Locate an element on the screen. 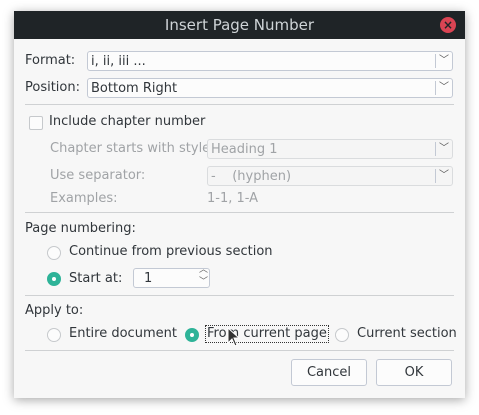 The width and height of the screenshot is (479, 415). start-at-label: Start at: is located at coordinates (96, 278).